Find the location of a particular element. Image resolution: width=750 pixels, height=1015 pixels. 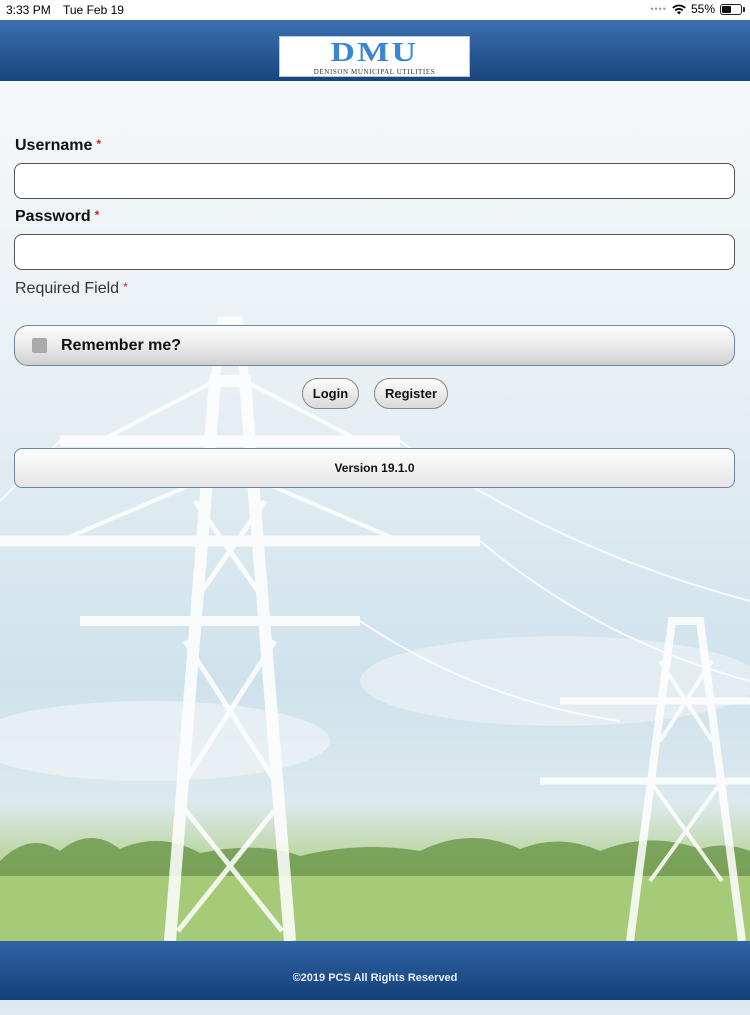

password-label: Password * is located at coordinates (57, 217).